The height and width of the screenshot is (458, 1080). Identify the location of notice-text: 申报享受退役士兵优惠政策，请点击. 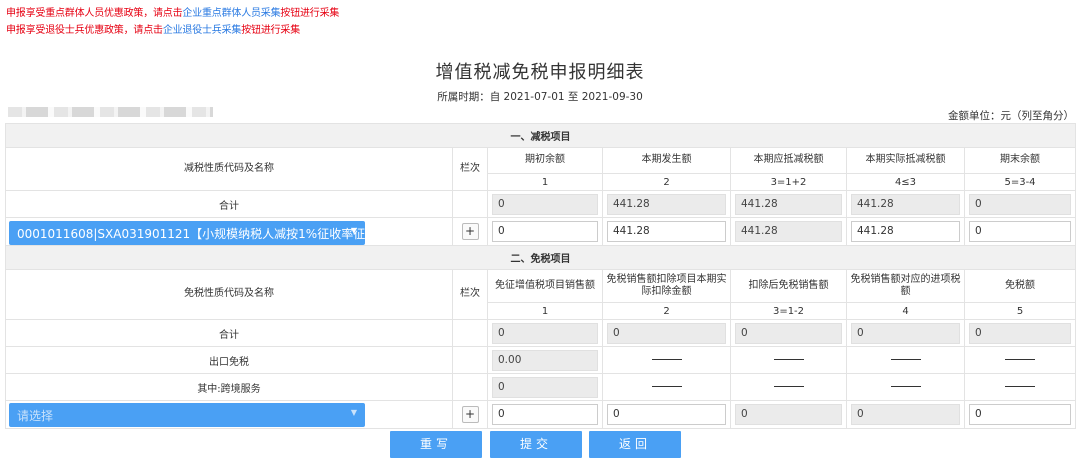
(84, 30).